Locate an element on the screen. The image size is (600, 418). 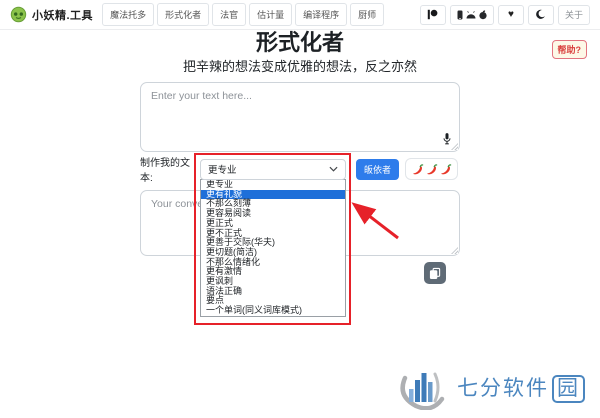
apple-icon is located at coordinates (483, 14).